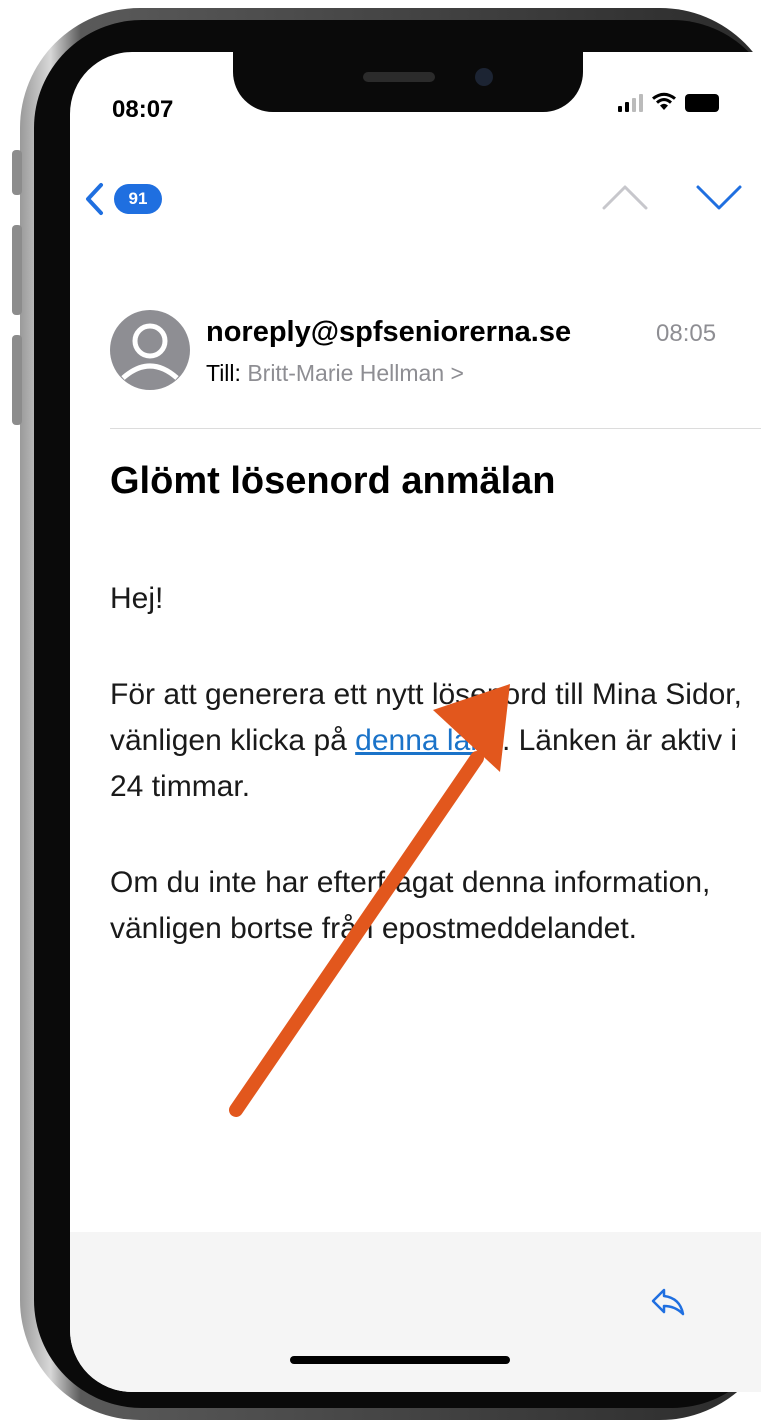  Describe the element at coordinates (668, 1302) in the screenshot. I see `reply-icon` at that location.